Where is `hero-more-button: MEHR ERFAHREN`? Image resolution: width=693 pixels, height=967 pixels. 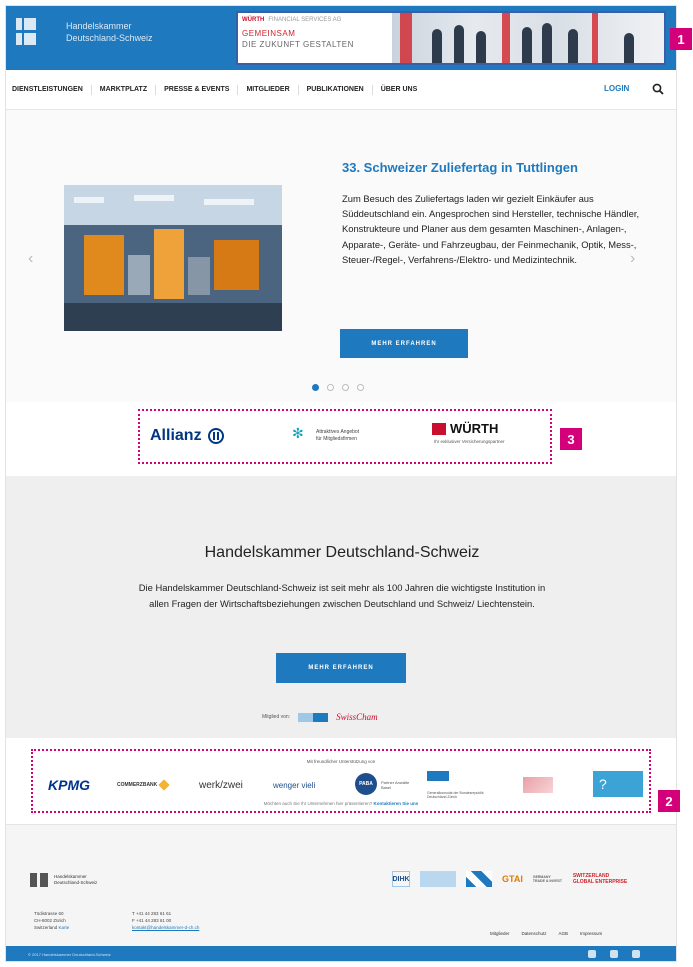 hero-more-button: MEHR ERFAHREN is located at coordinates (404, 343).